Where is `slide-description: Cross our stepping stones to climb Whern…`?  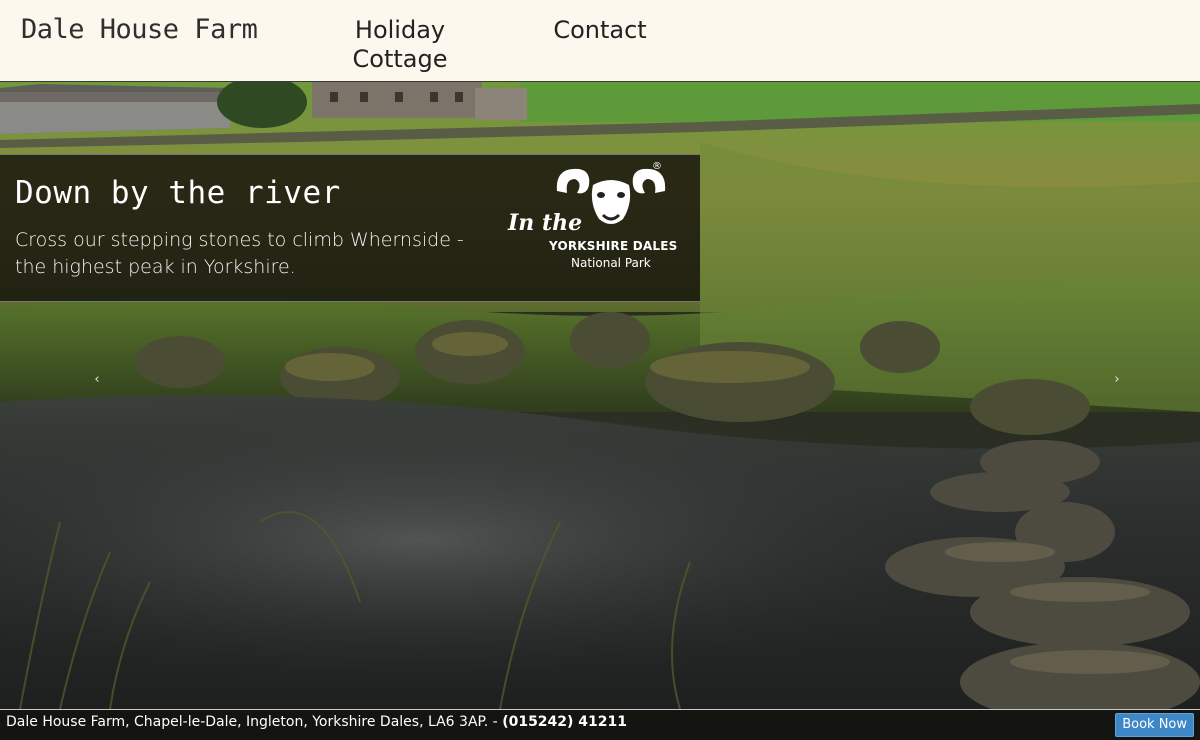
slide-description: Cross our stepping stones to climb Whern… is located at coordinates (239, 253).